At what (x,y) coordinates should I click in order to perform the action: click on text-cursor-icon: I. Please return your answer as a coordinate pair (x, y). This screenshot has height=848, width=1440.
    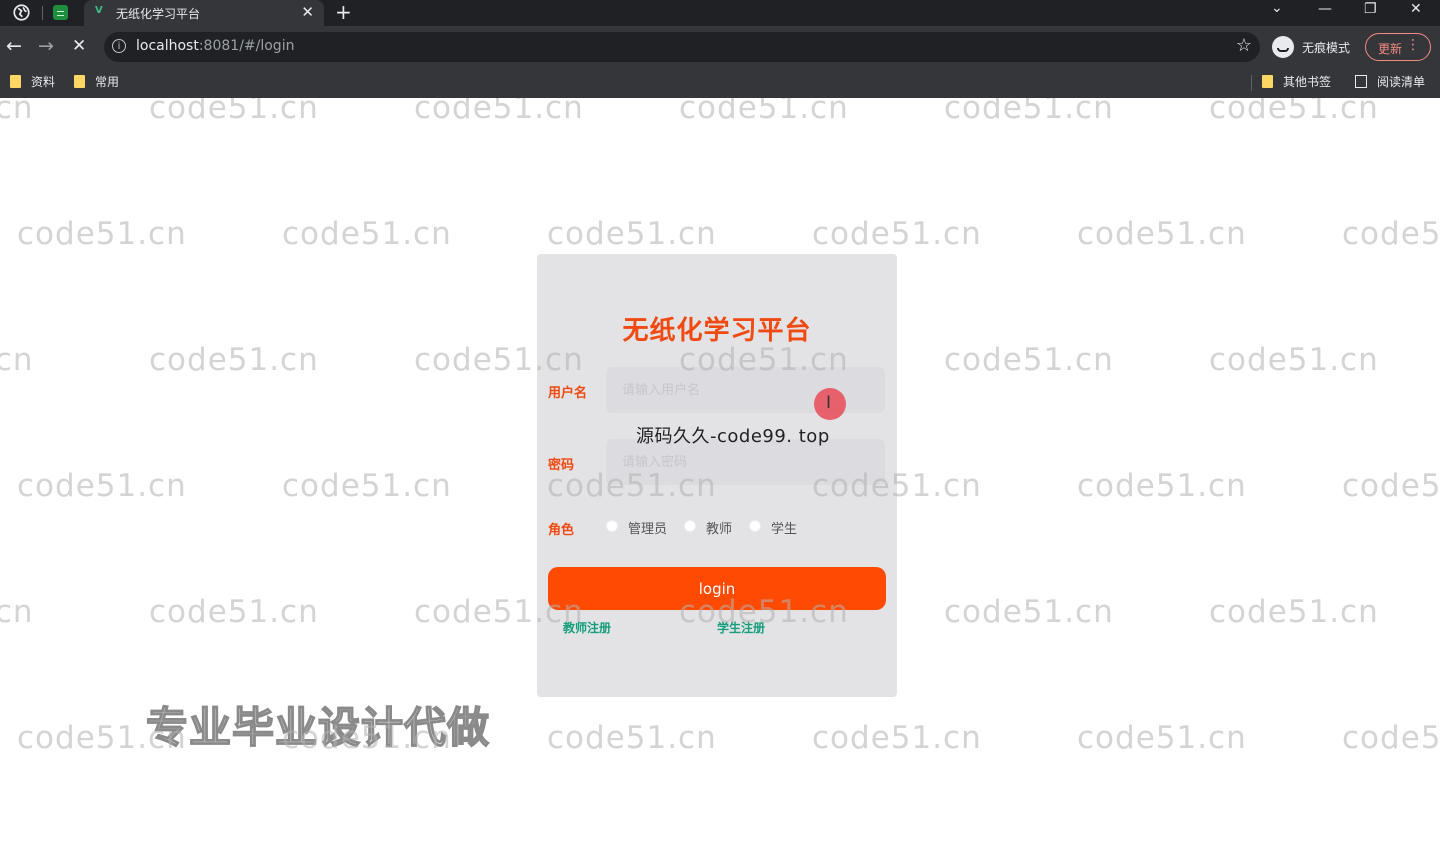
    Looking at the image, I should click on (829, 403).